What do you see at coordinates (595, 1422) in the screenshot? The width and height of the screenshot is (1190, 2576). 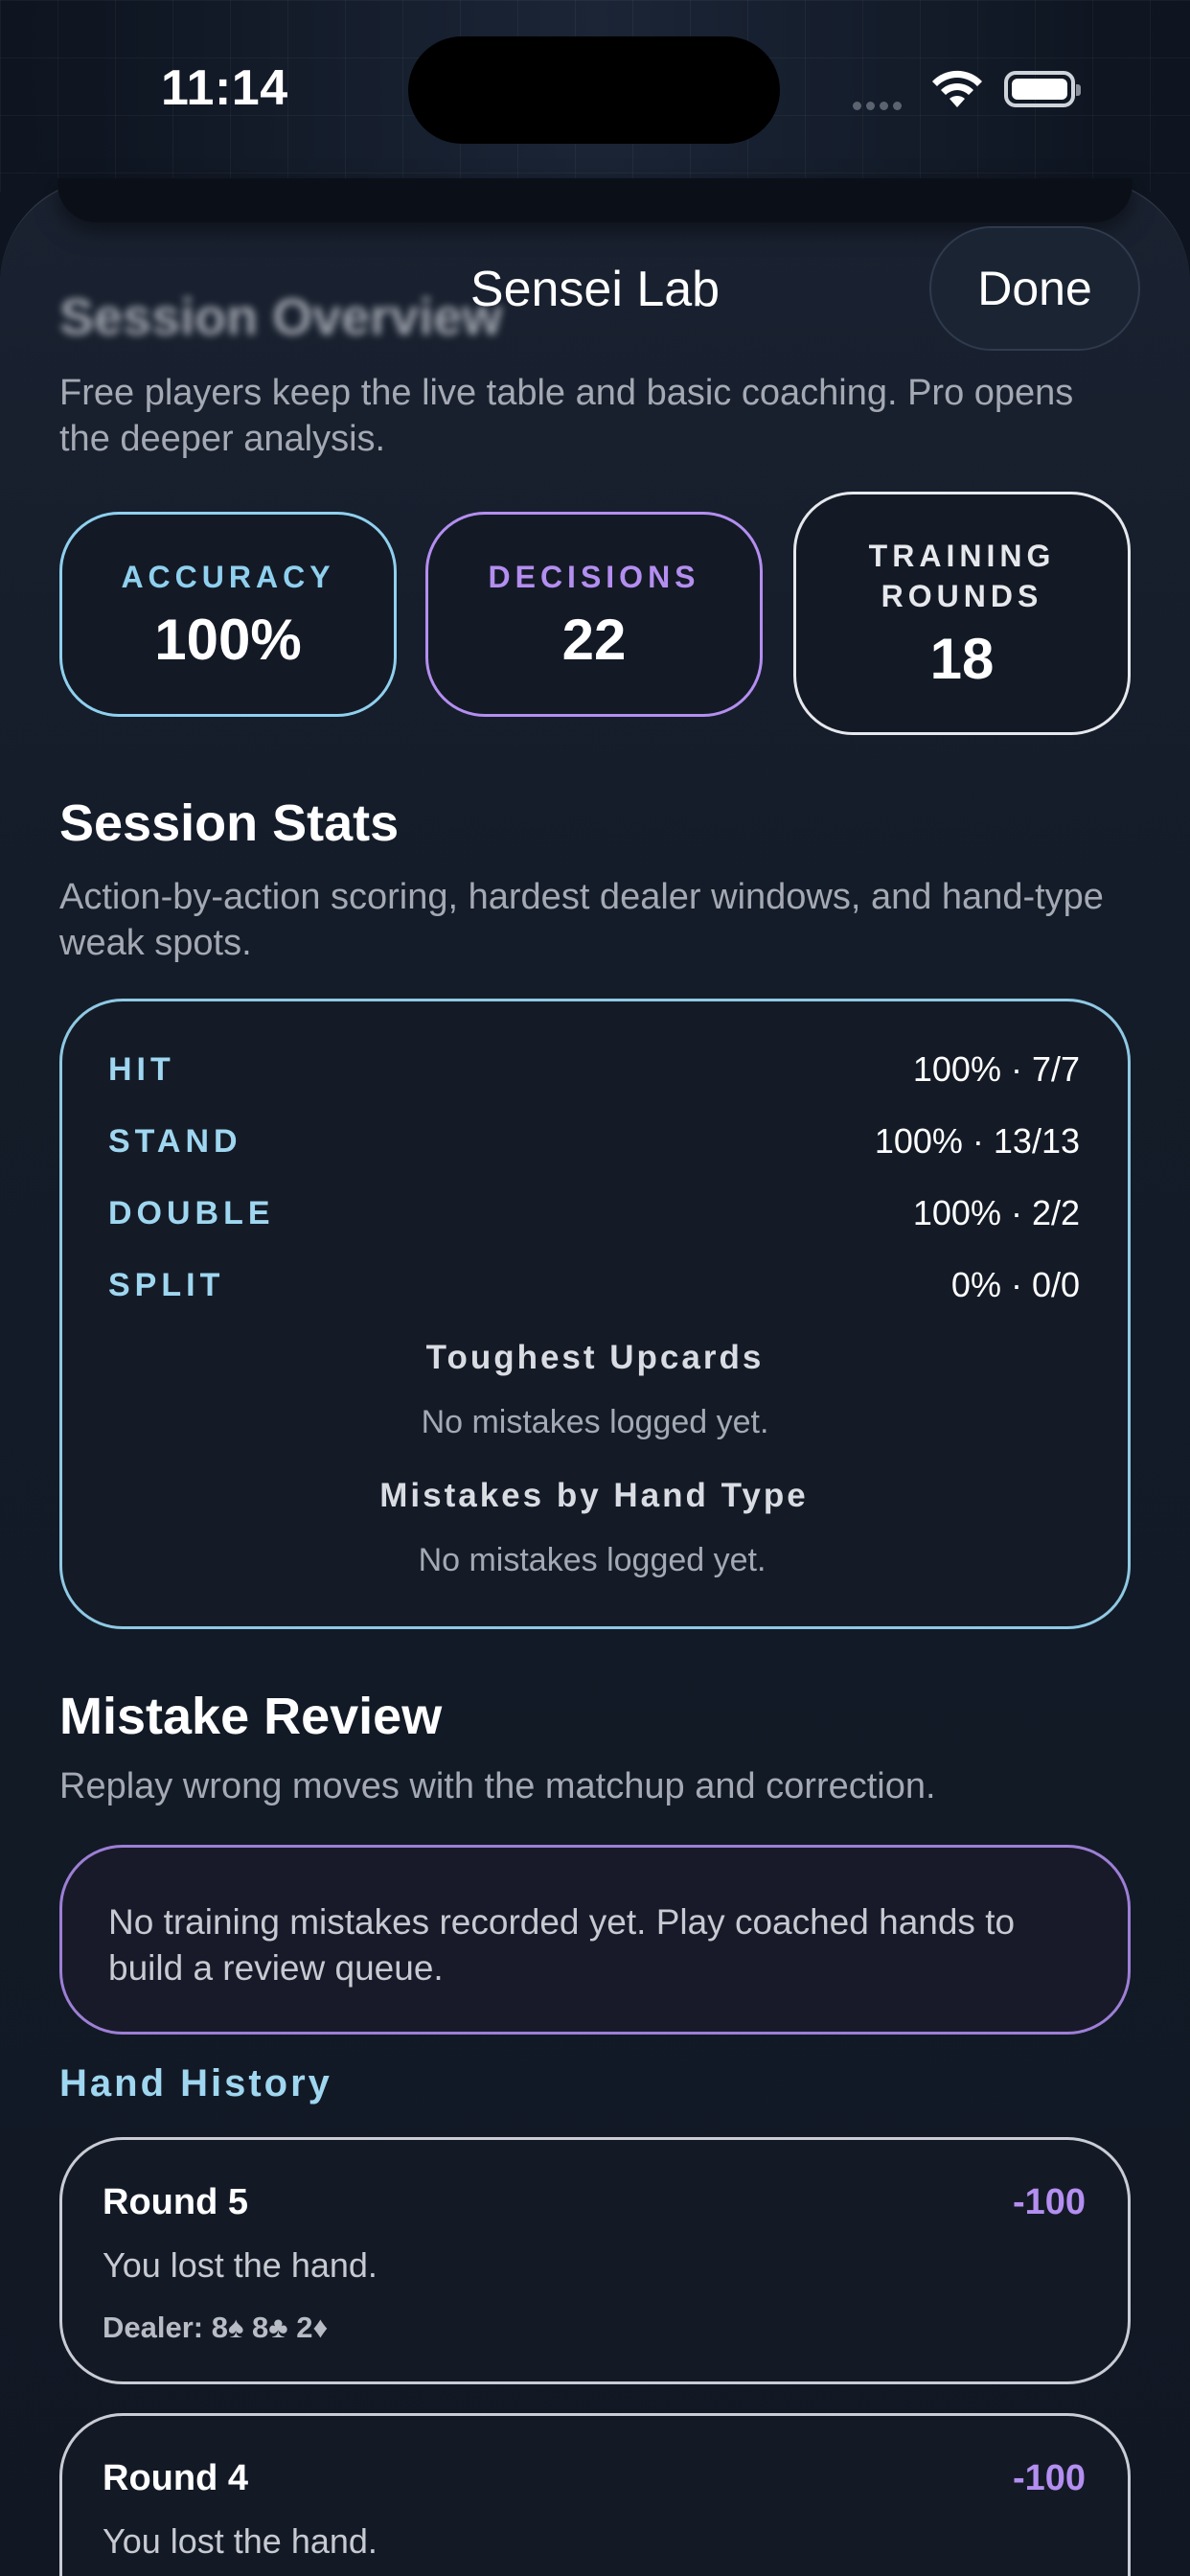 I see `toughest-upcards-text: No mistakes logged yet.` at bounding box center [595, 1422].